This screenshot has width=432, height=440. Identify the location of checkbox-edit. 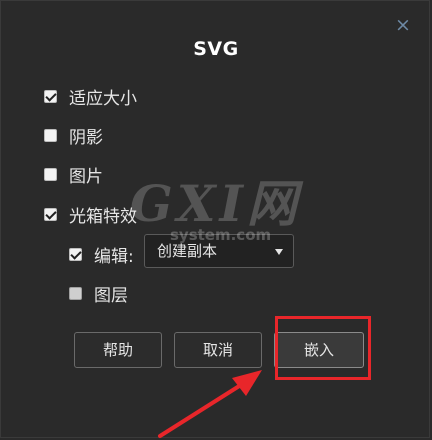
(75, 254).